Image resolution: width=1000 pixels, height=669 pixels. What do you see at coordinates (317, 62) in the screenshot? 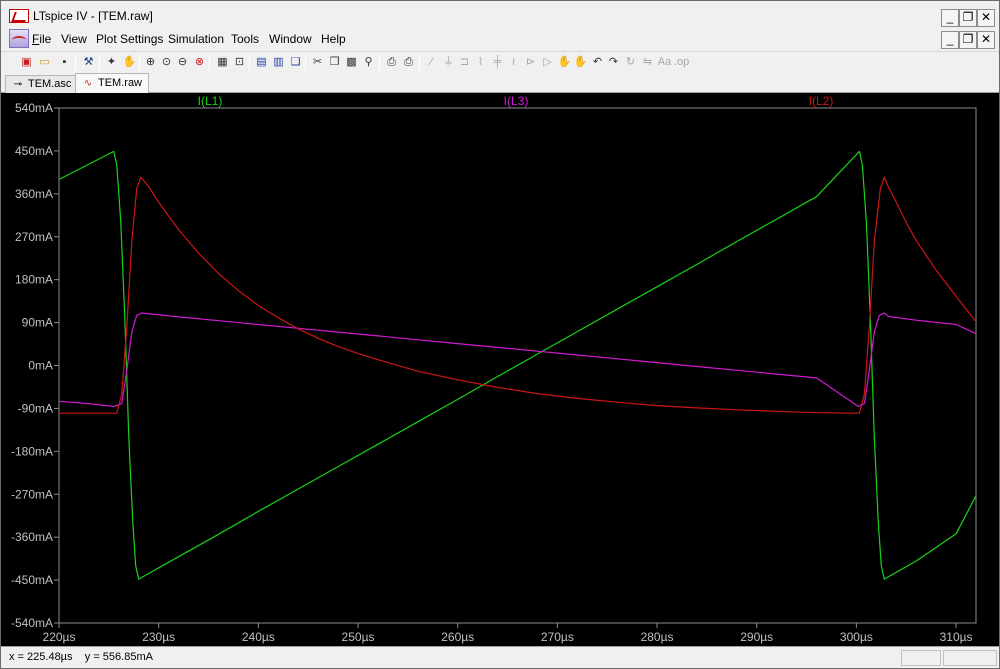
I see `cut-icon: ✂` at bounding box center [317, 62].